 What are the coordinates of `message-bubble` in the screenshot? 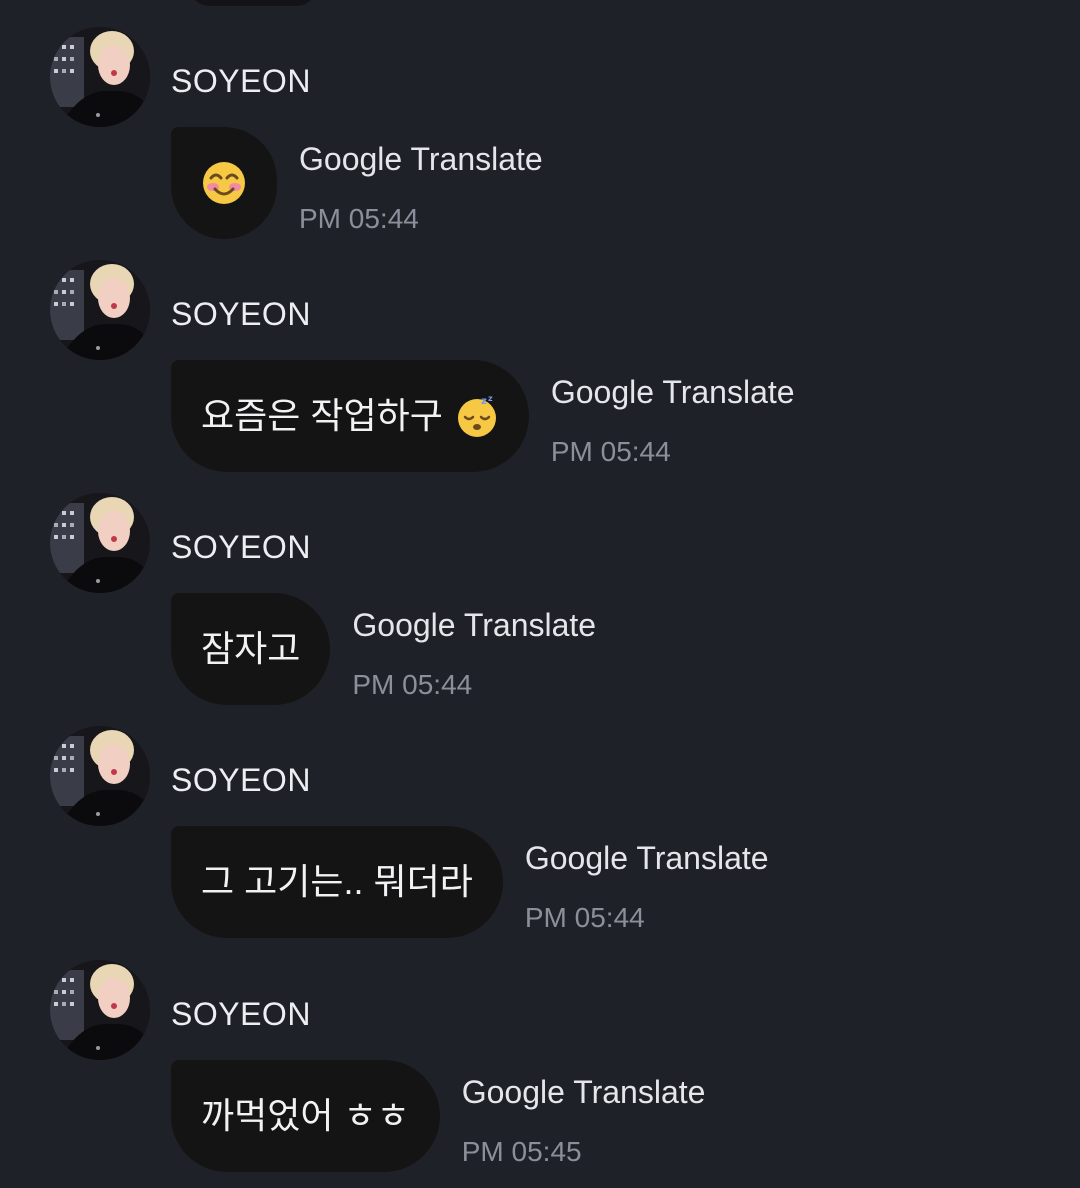 It's located at (224, 183).